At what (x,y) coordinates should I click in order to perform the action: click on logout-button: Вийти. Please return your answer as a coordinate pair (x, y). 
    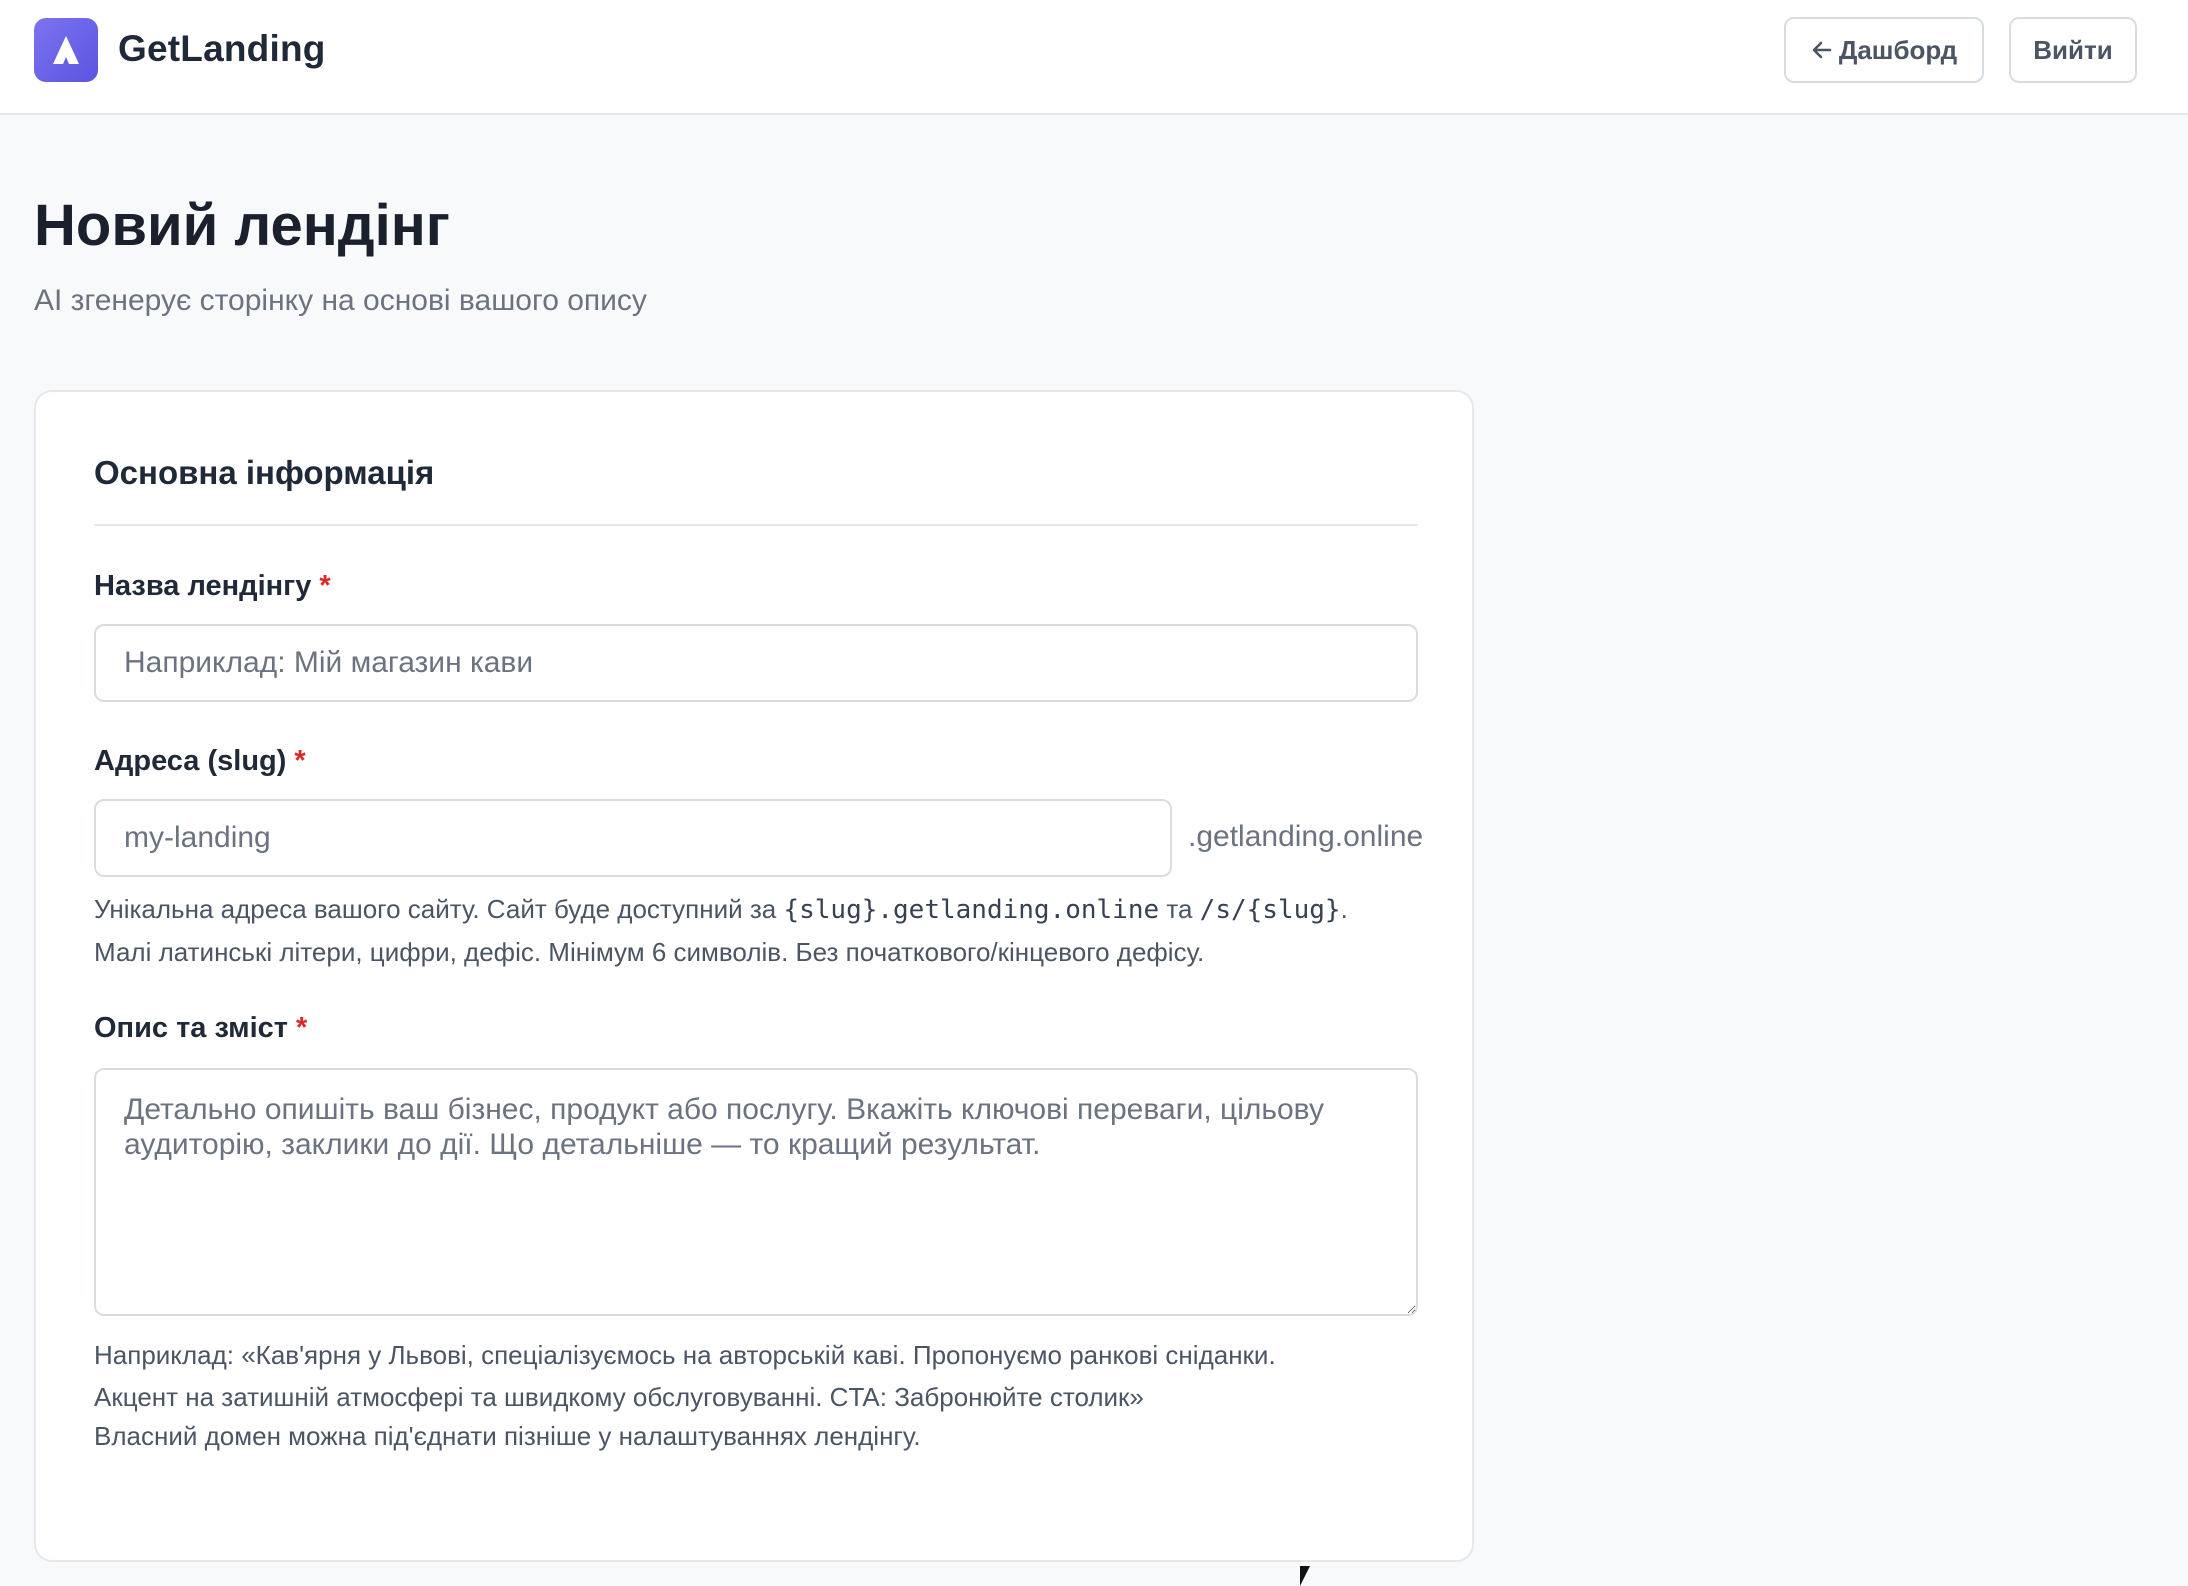
    Looking at the image, I should click on (2073, 50).